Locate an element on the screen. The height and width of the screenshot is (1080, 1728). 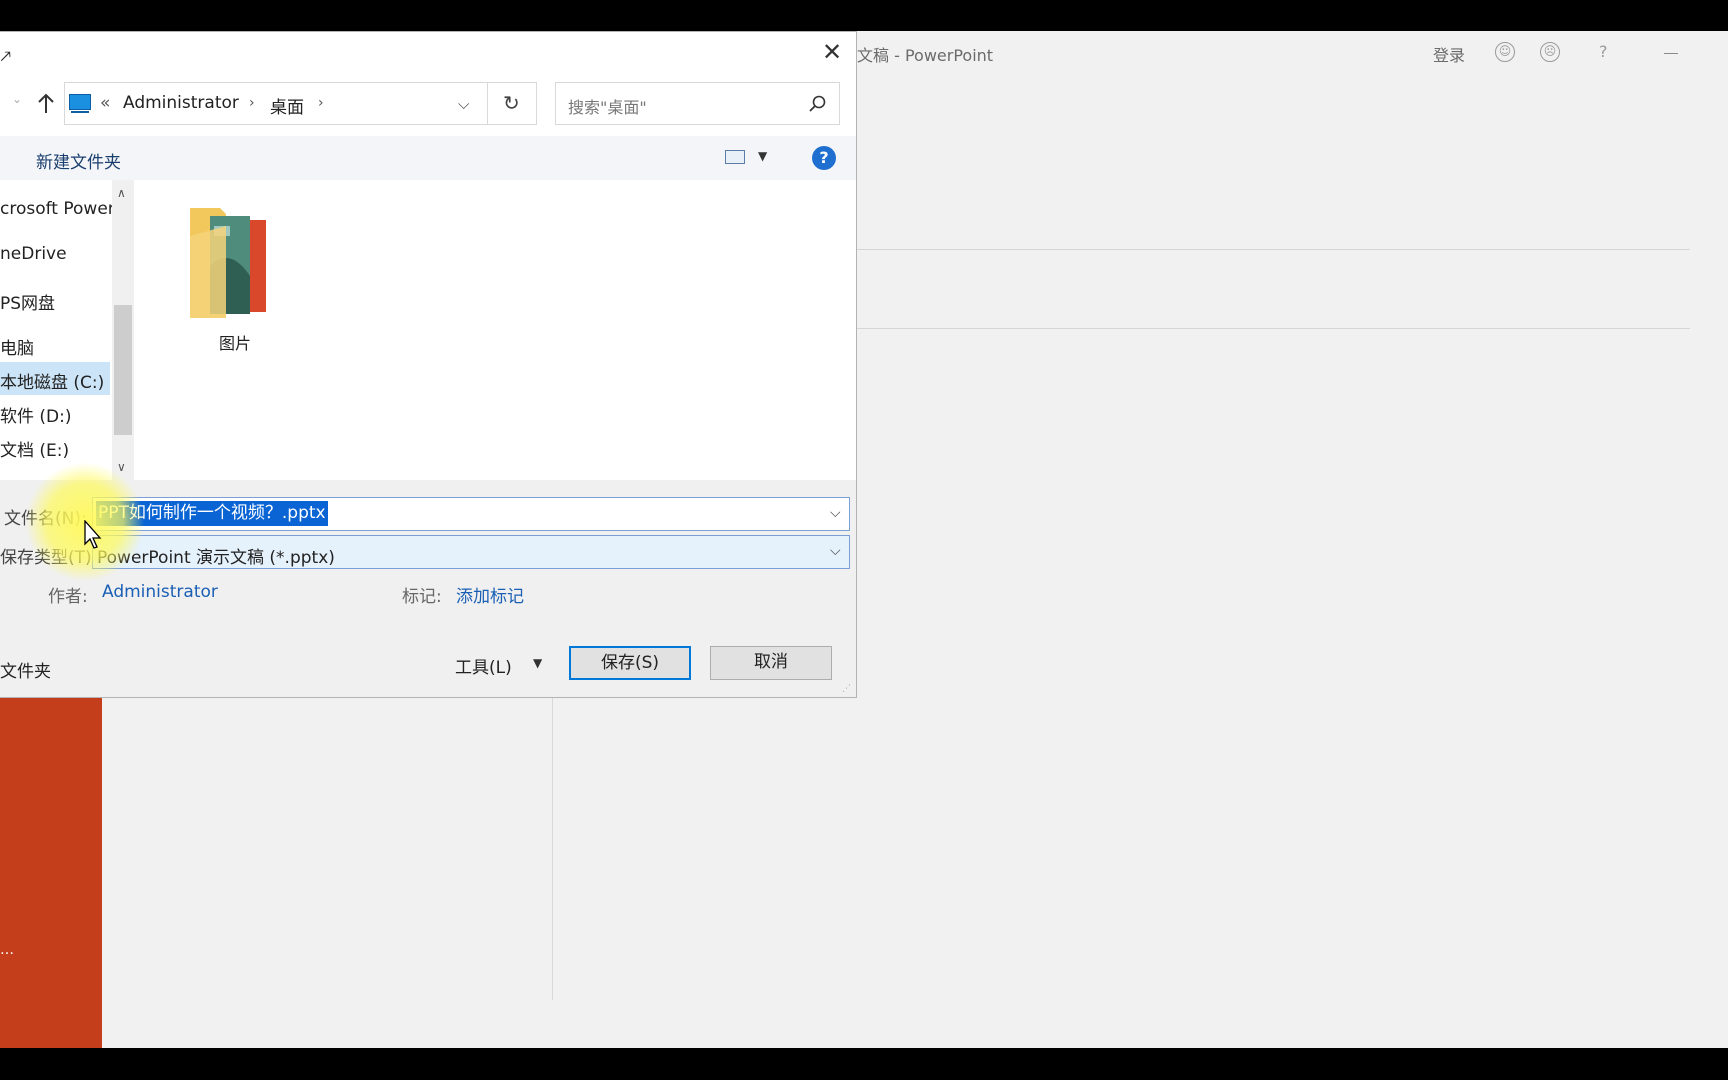
backstage-sidebar is located at coordinates (51, 869).